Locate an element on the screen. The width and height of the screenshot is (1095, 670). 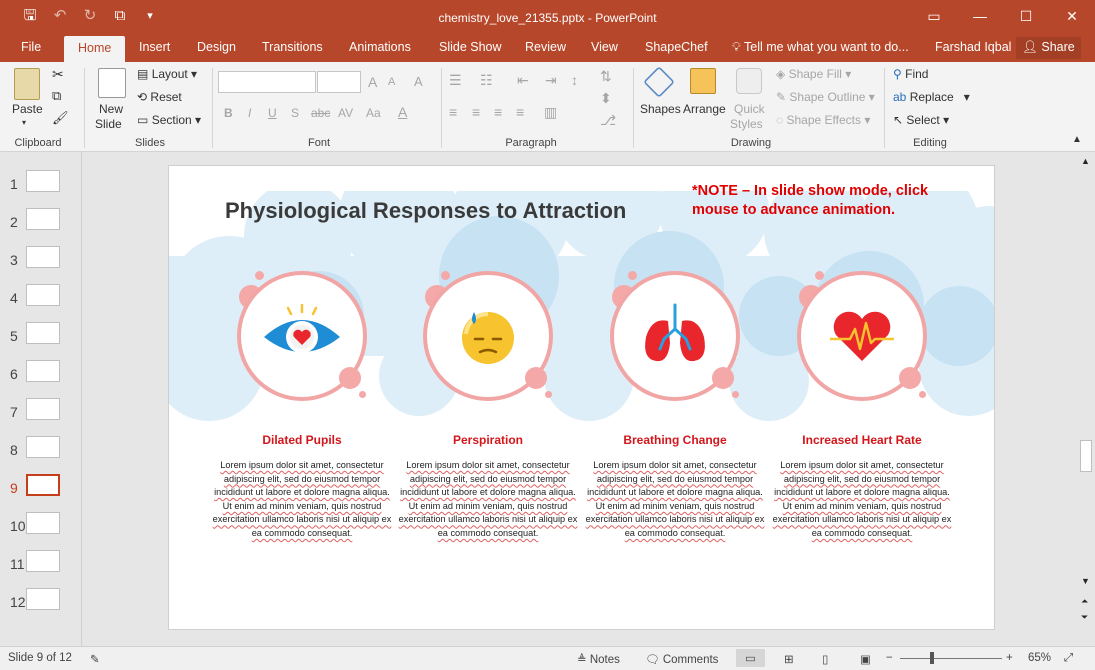
slide-thumbnail: 4 is located at coordinates (41, 299).